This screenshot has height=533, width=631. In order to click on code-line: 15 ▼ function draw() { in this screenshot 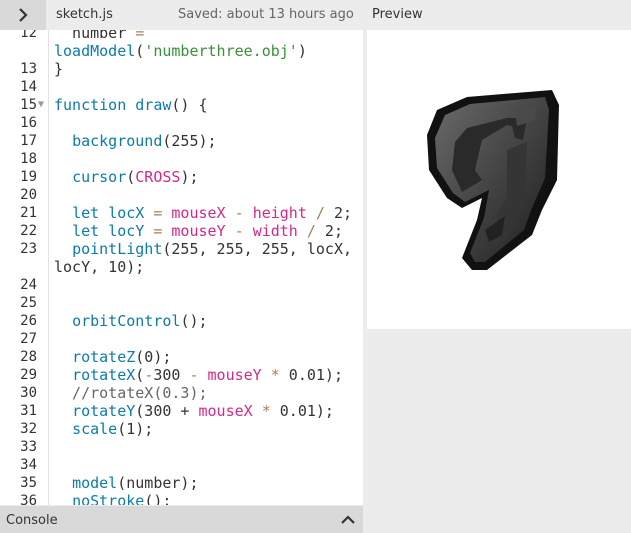, I will do `click(181, 105)`.